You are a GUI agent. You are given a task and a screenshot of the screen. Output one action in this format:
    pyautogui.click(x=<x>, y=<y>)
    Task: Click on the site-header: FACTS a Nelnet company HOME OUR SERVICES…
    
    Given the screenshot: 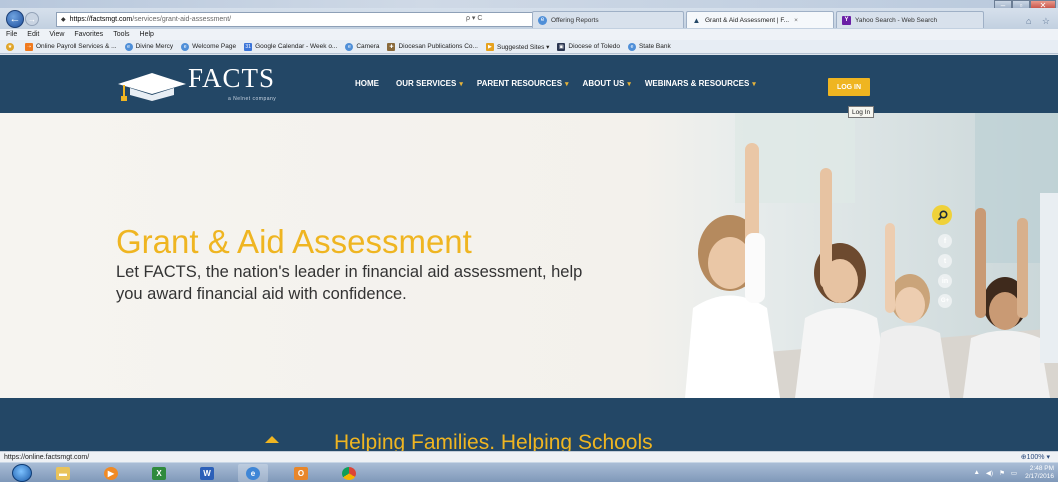 What is the action you would take?
    pyautogui.click(x=529, y=84)
    